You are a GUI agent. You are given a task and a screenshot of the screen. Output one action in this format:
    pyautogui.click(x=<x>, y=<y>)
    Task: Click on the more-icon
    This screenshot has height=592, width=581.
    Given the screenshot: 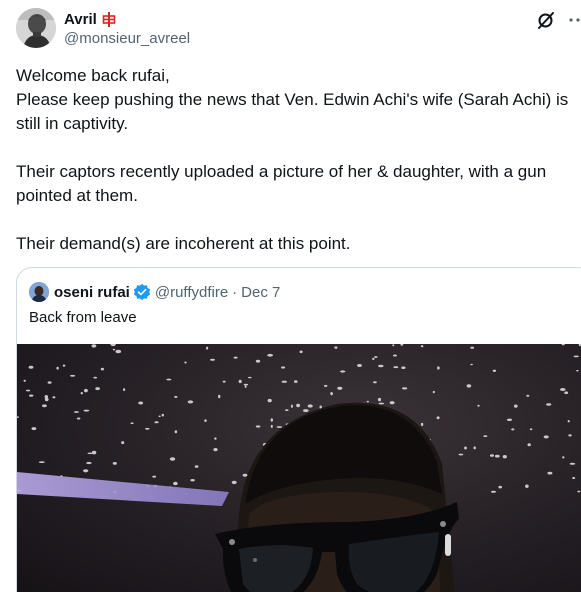 What is the action you would take?
    pyautogui.click(x=573, y=20)
    